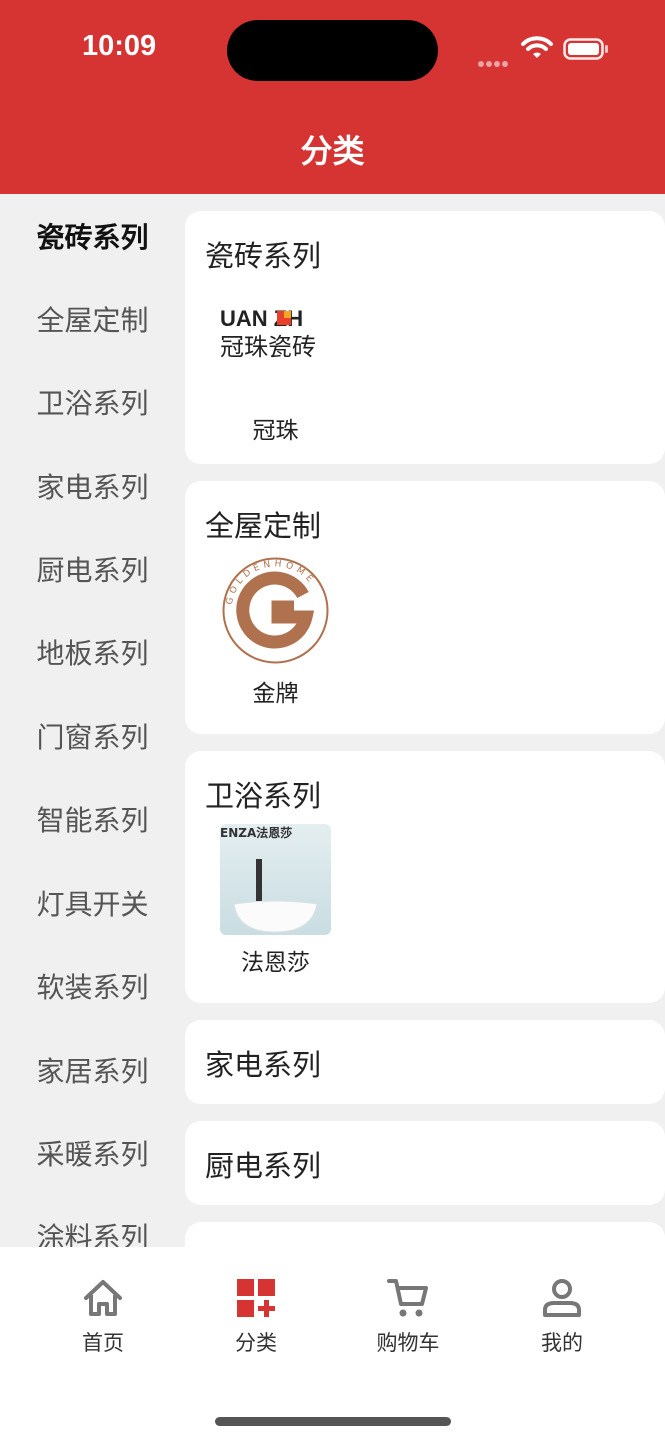 The height and width of the screenshot is (1440, 665). Describe the element at coordinates (425, 1163) in the screenshot. I see `section-card-kitchen: 厨电系列` at that location.